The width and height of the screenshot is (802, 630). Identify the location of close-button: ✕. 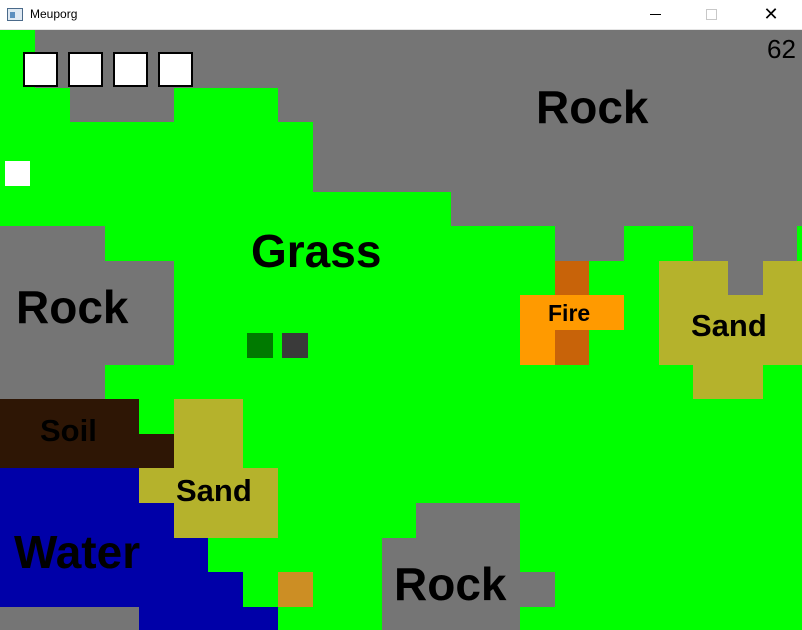
(771, 14).